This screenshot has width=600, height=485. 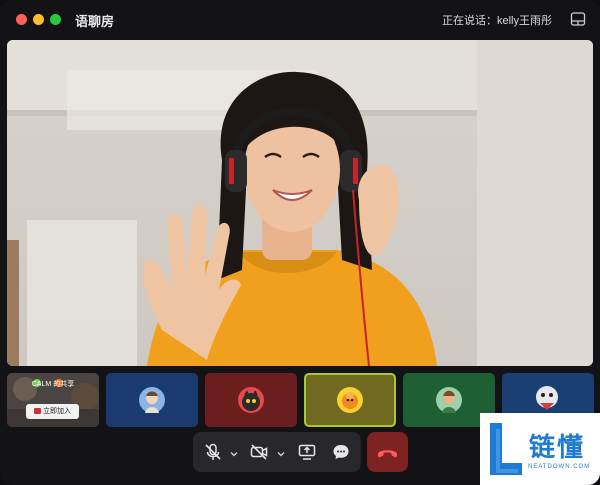 I want to click on screen-share-icon, so click(x=307, y=452).